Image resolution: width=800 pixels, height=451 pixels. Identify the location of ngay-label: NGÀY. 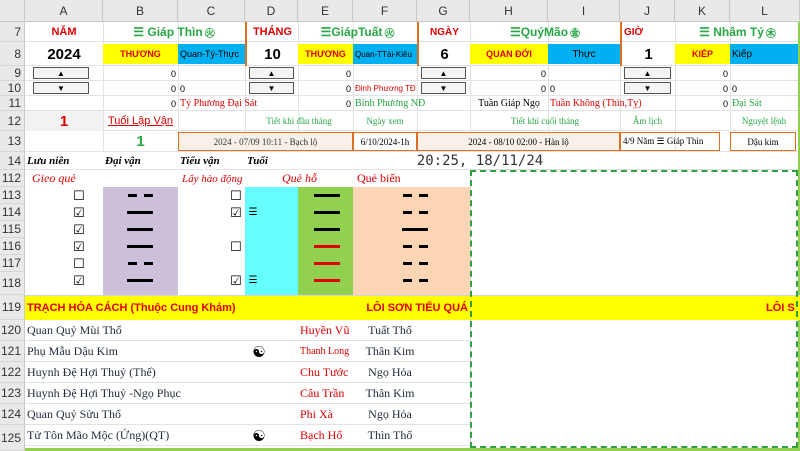
(443, 32).